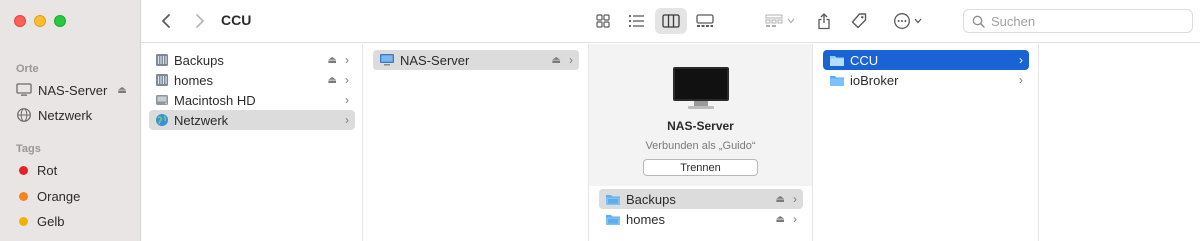  What do you see at coordinates (59, 196) in the screenshot?
I see `sidebar-item-label: Orange` at bounding box center [59, 196].